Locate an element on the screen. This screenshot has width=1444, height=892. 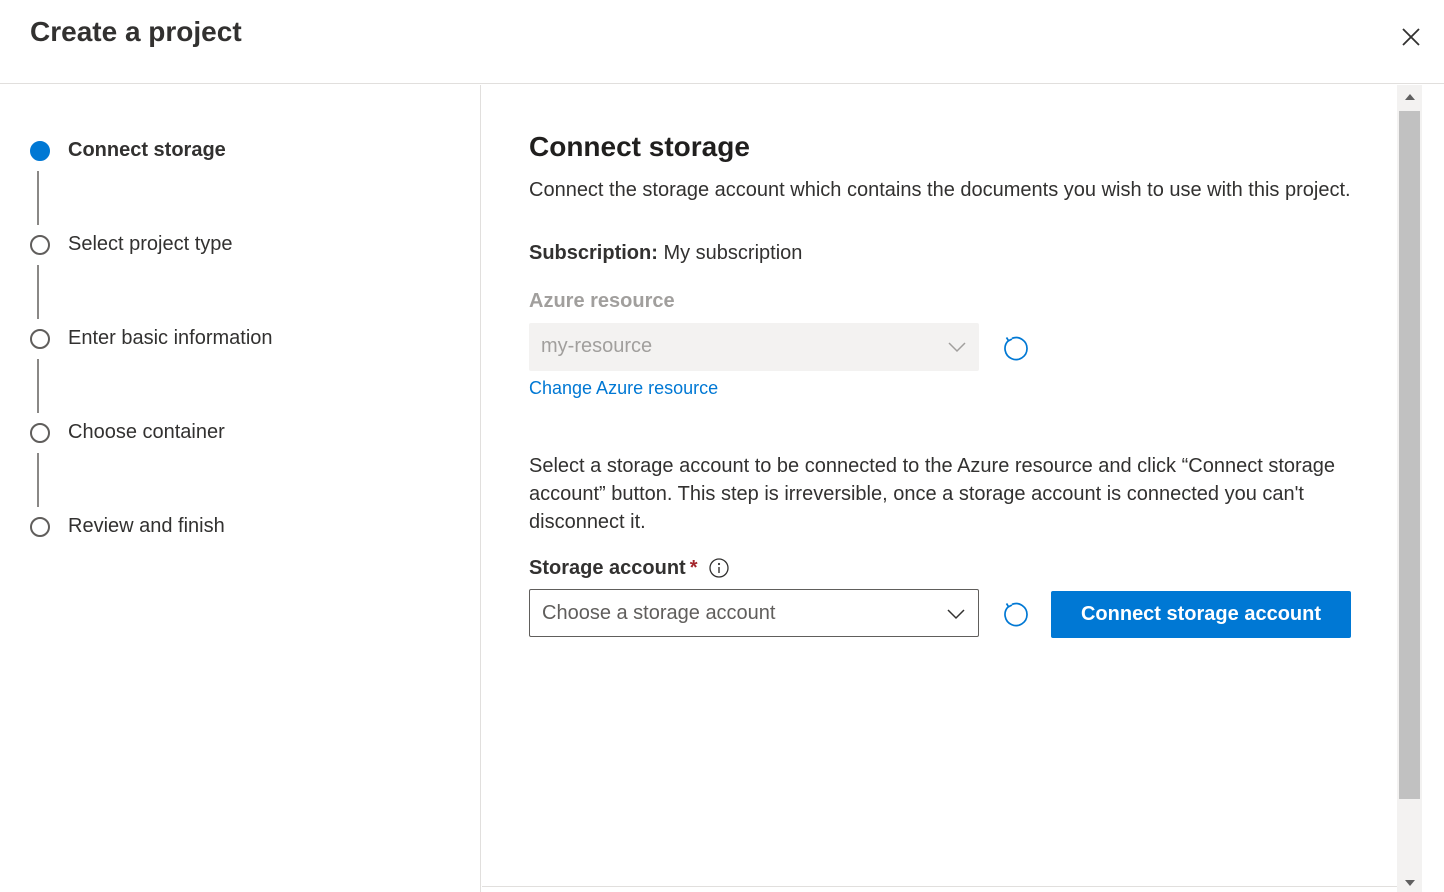
azure-resource-label: Azure resource is located at coordinates (602, 301).